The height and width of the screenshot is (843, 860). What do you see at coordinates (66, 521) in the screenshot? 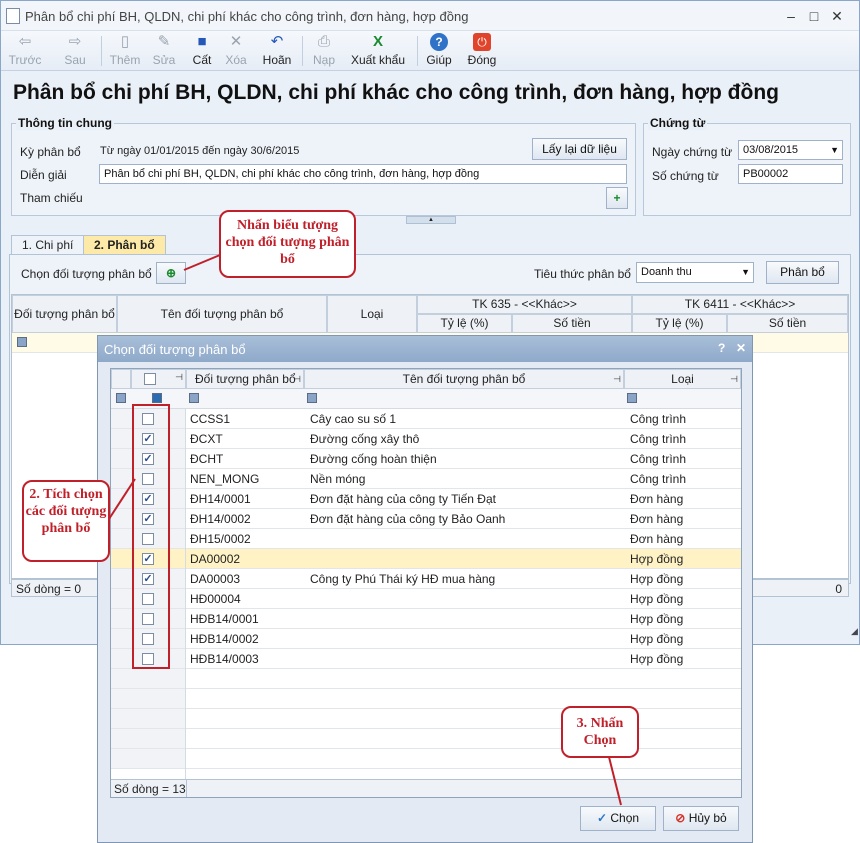
I see `callout-tick-objects: 2. Tích chọn các đối tượng phân bổ` at bounding box center [66, 521].